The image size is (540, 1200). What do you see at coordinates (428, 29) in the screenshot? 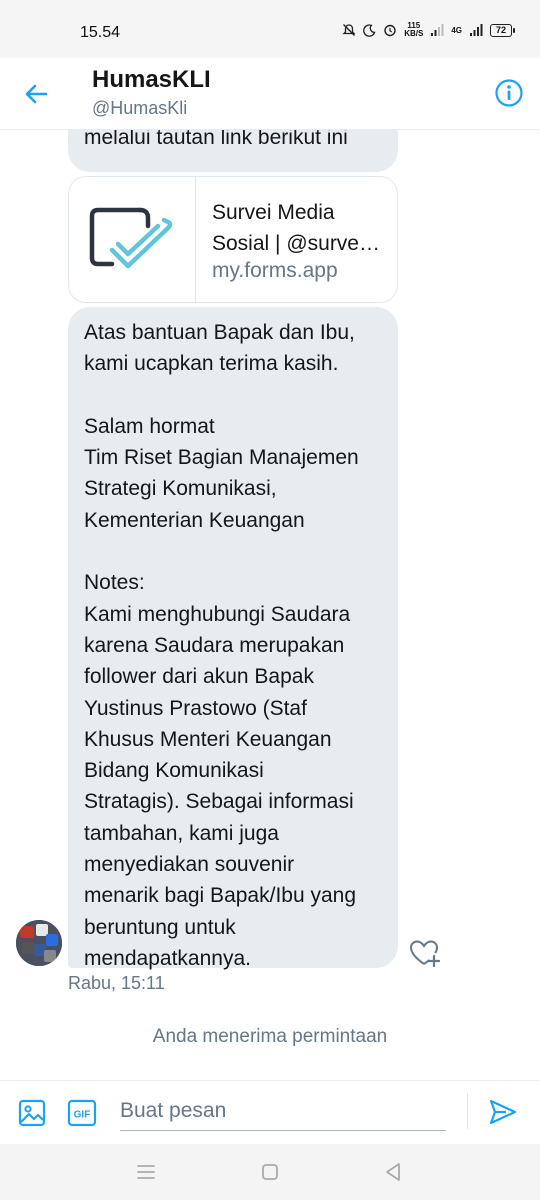
I see `status-icons: 115 KB/S 4G 72` at bounding box center [428, 29].